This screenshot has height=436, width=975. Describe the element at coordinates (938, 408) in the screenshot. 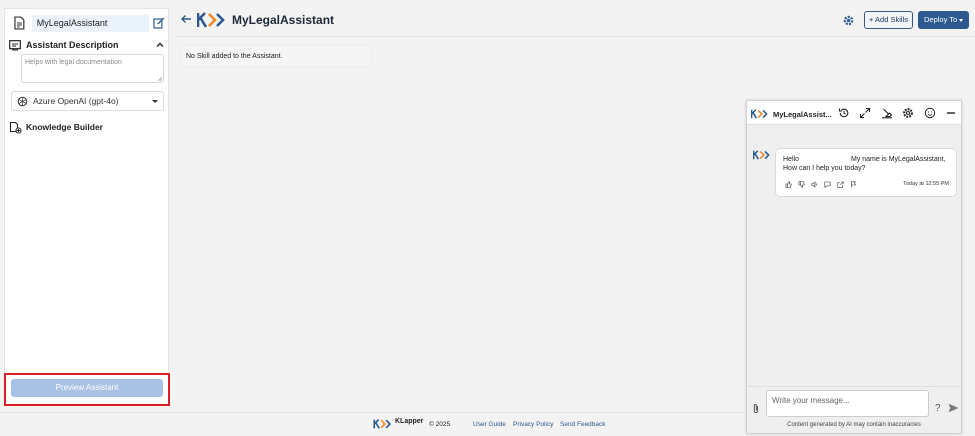

I see `help-question-icon: ?` at that location.